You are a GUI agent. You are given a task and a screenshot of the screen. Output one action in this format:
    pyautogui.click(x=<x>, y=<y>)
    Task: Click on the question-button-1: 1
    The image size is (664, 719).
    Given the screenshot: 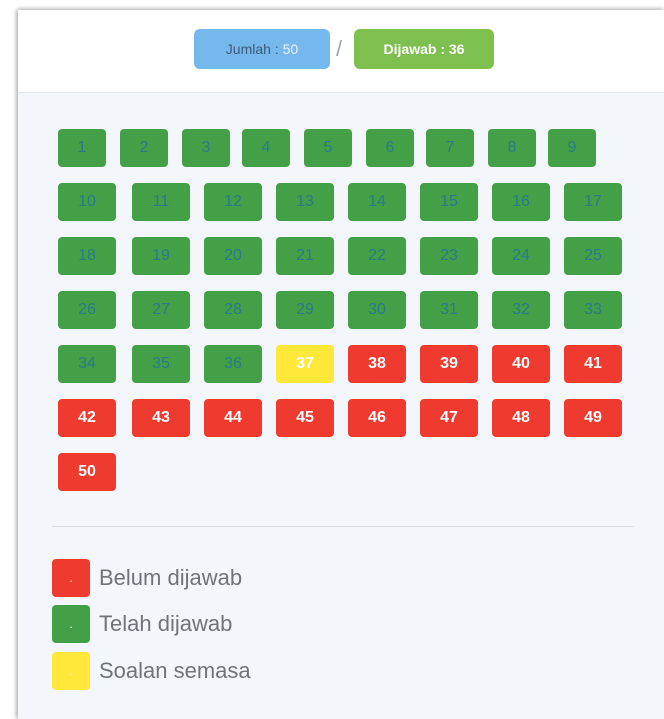 What is the action you would take?
    pyautogui.click(x=82, y=148)
    